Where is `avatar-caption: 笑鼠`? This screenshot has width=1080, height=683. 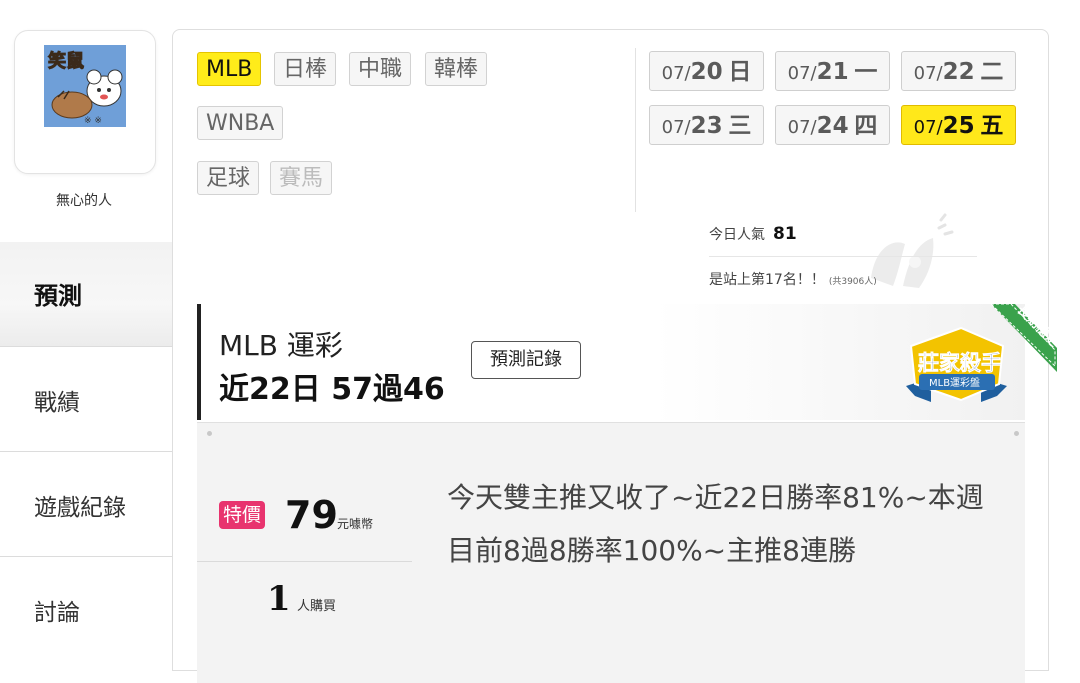
avatar-caption: 笑鼠 is located at coordinates (66, 61).